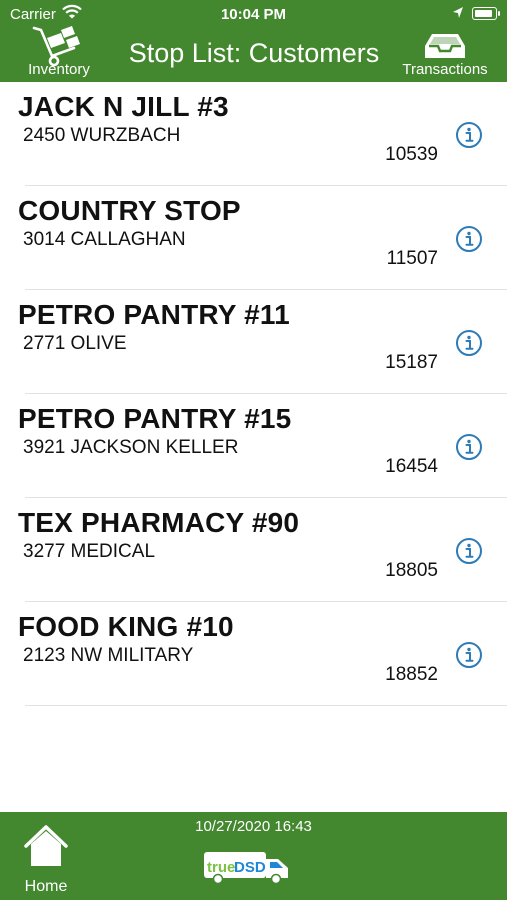  I want to click on customer-address: 3921 JACKSON KELLER, so click(131, 447).